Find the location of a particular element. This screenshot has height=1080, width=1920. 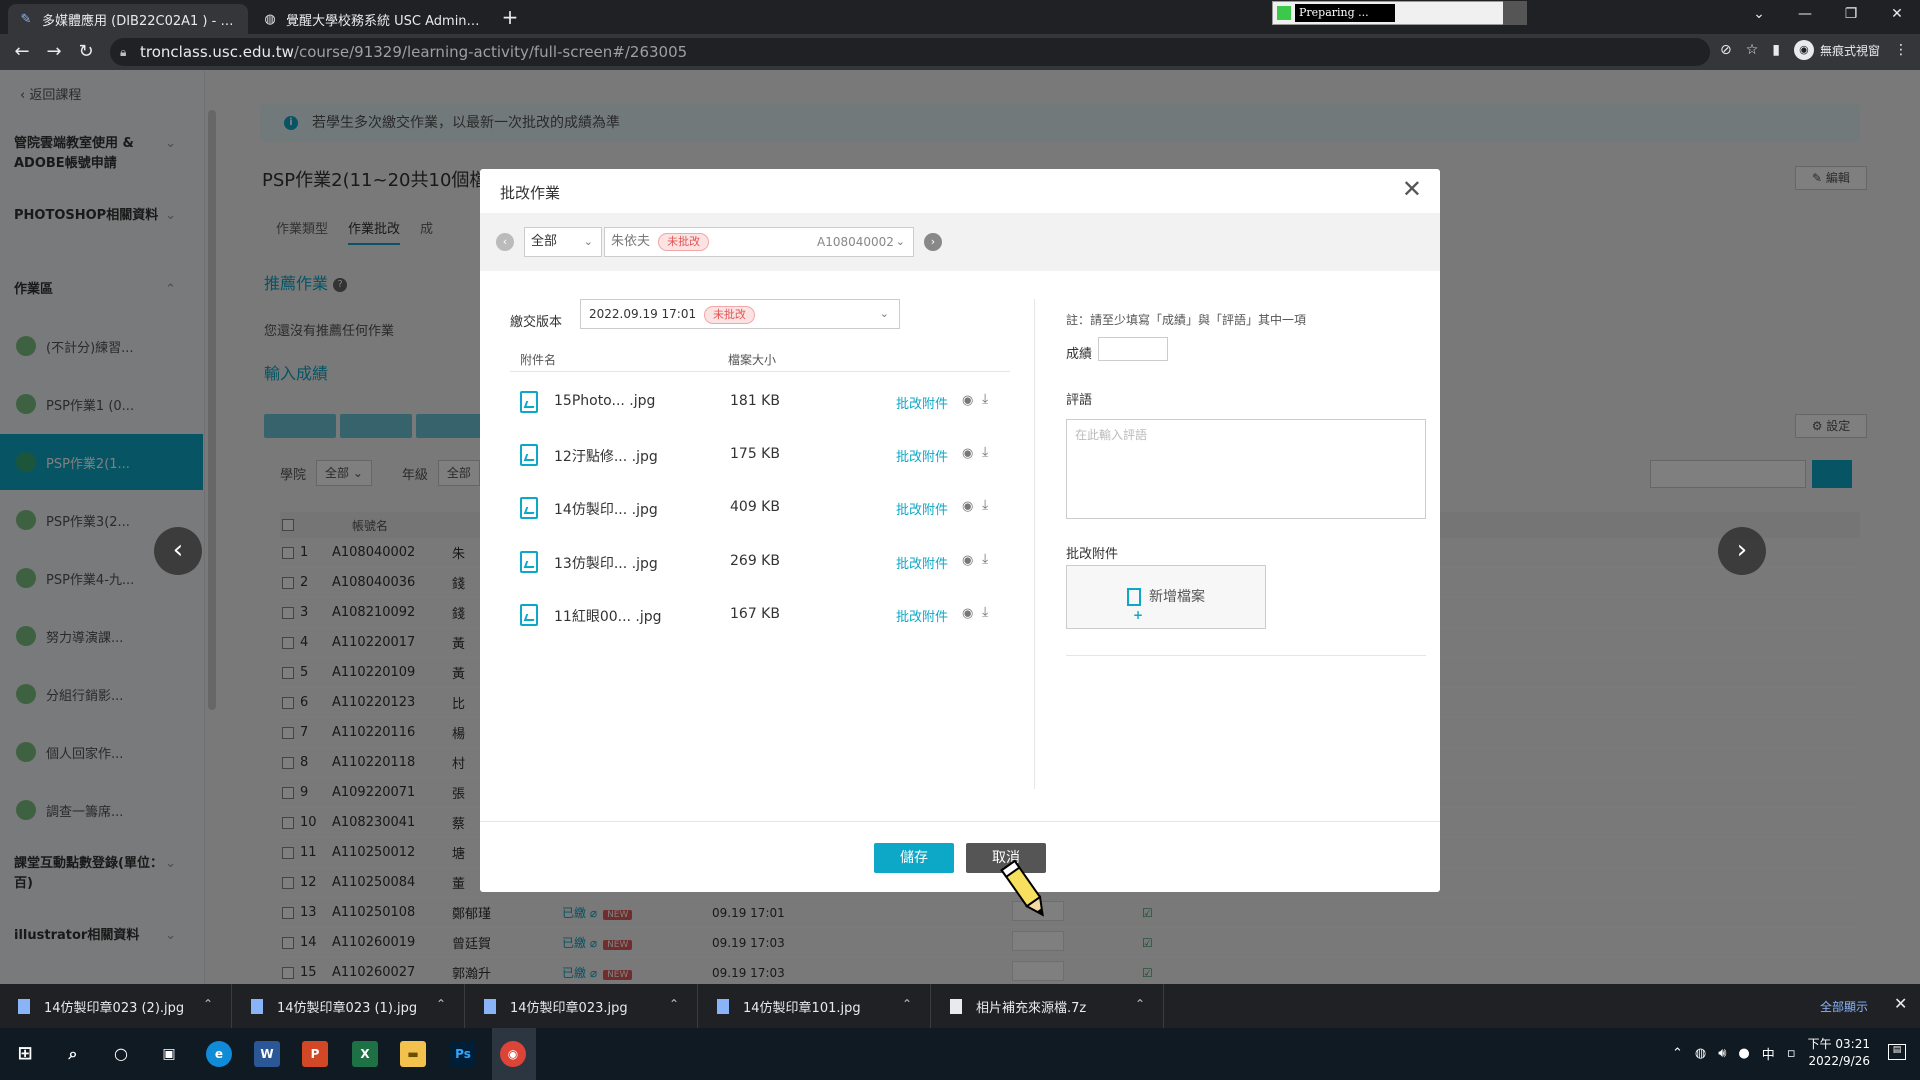

restore-button: ❐ is located at coordinates (1851, 15).